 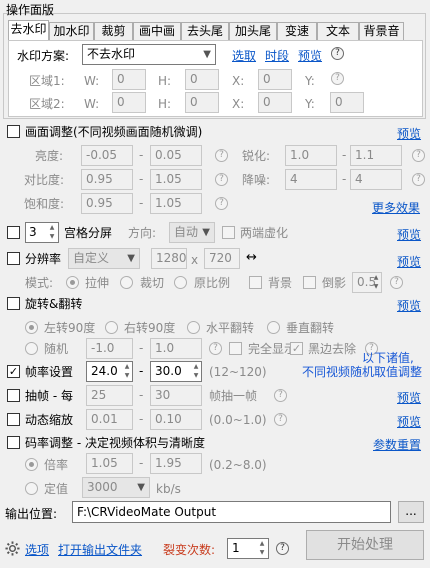 I want to click on fixed-value-select: 3000 ▼, so click(x=116, y=487).